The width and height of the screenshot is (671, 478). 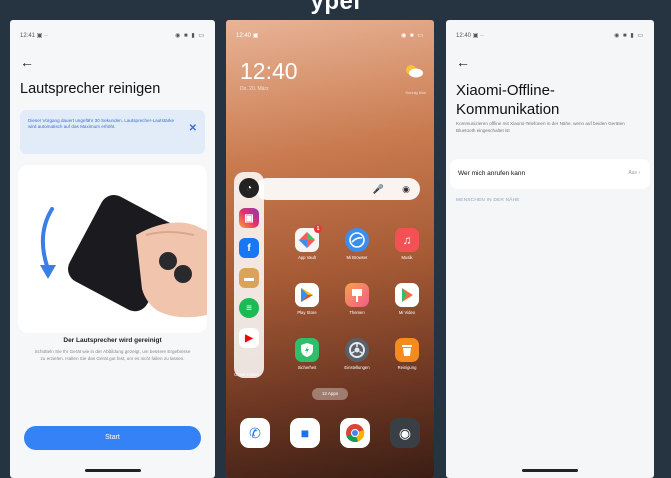 What do you see at coordinates (407, 312) in the screenshot?
I see `app-label: Mi Video` at bounding box center [407, 312].